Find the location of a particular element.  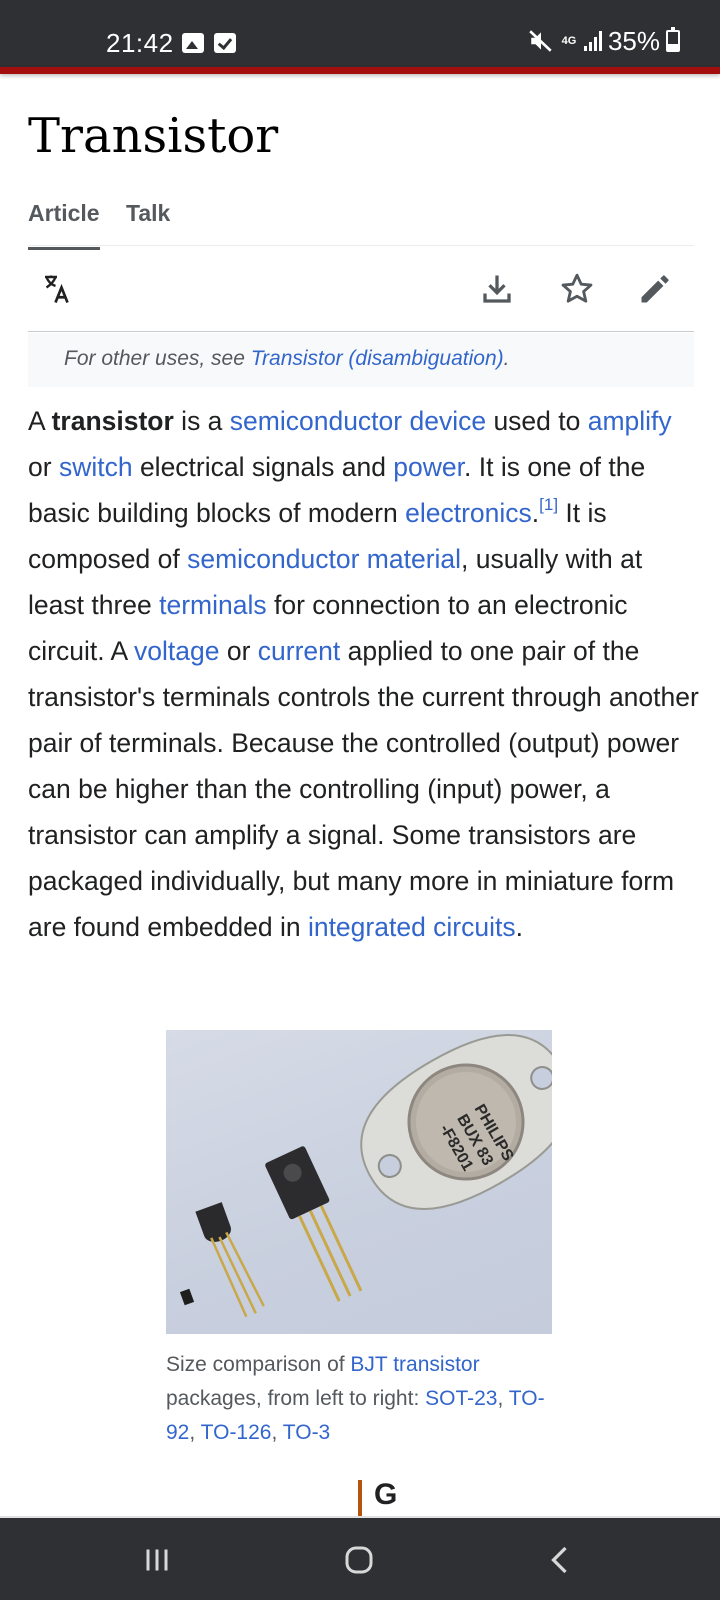

recents-icon is located at coordinates (157, 1560).